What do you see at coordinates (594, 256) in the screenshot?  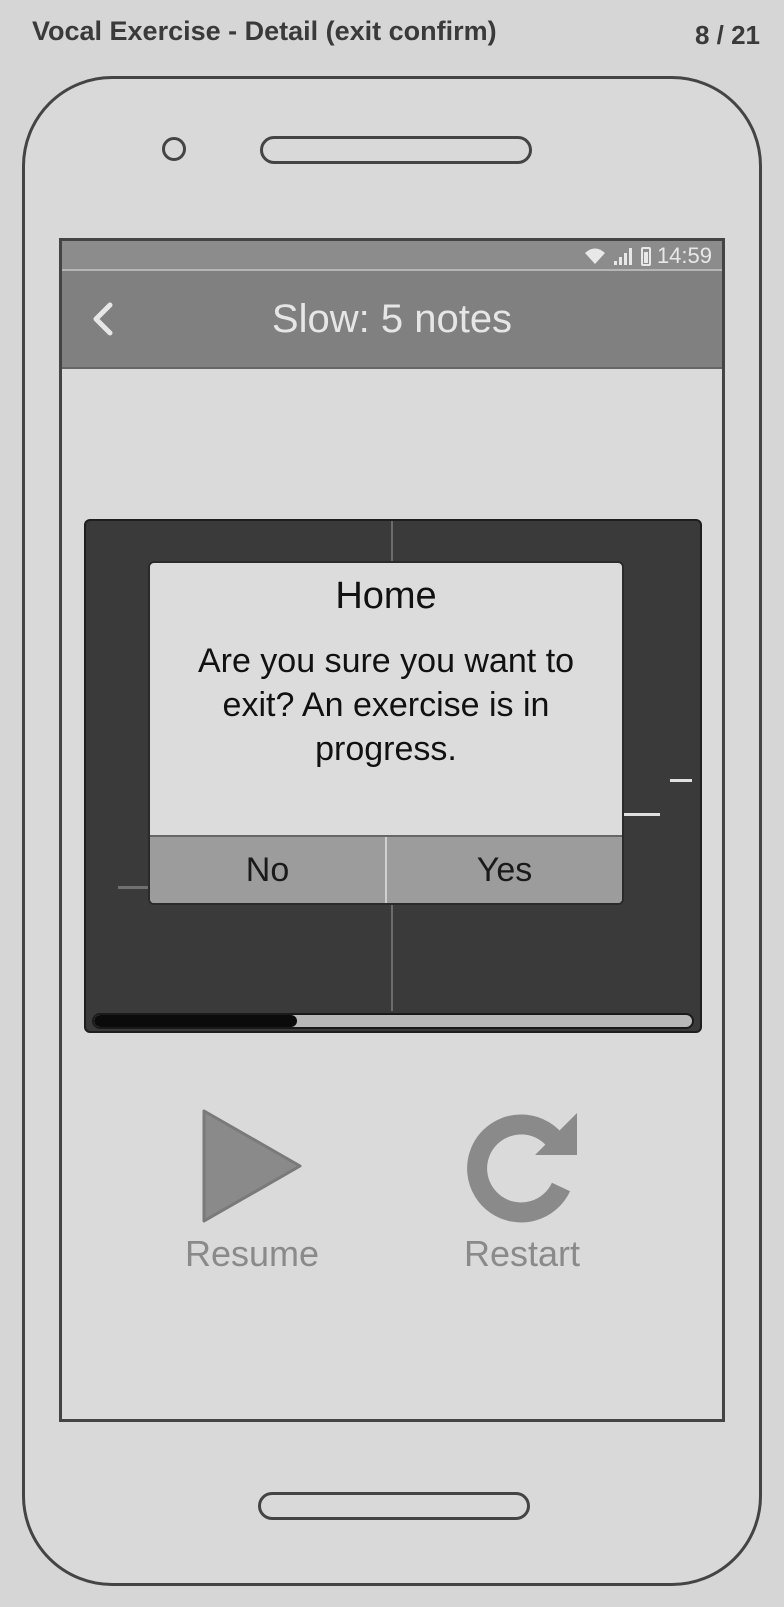 I see `wifi-icon` at bounding box center [594, 256].